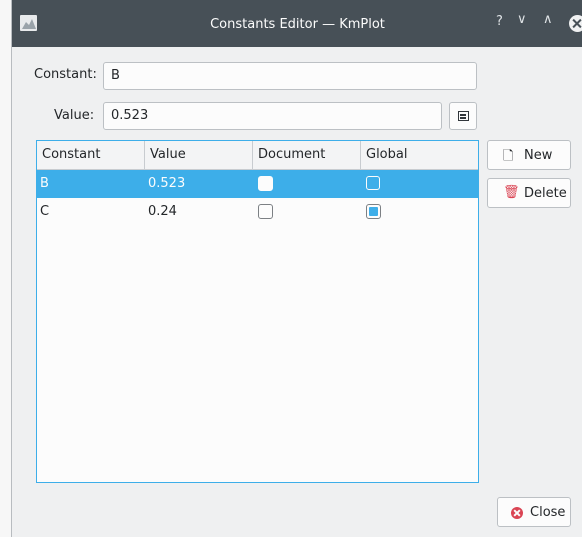 This screenshot has height=537, width=582. What do you see at coordinates (45, 211) in the screenshot?
I see `cell-constant: C` at bounding box center [45, 211].